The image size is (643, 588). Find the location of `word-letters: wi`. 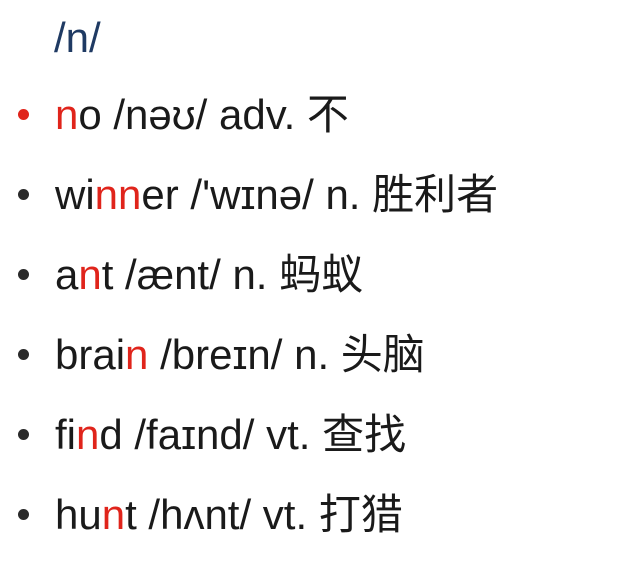

word-letters: wi is located at coordinates (75, 194).